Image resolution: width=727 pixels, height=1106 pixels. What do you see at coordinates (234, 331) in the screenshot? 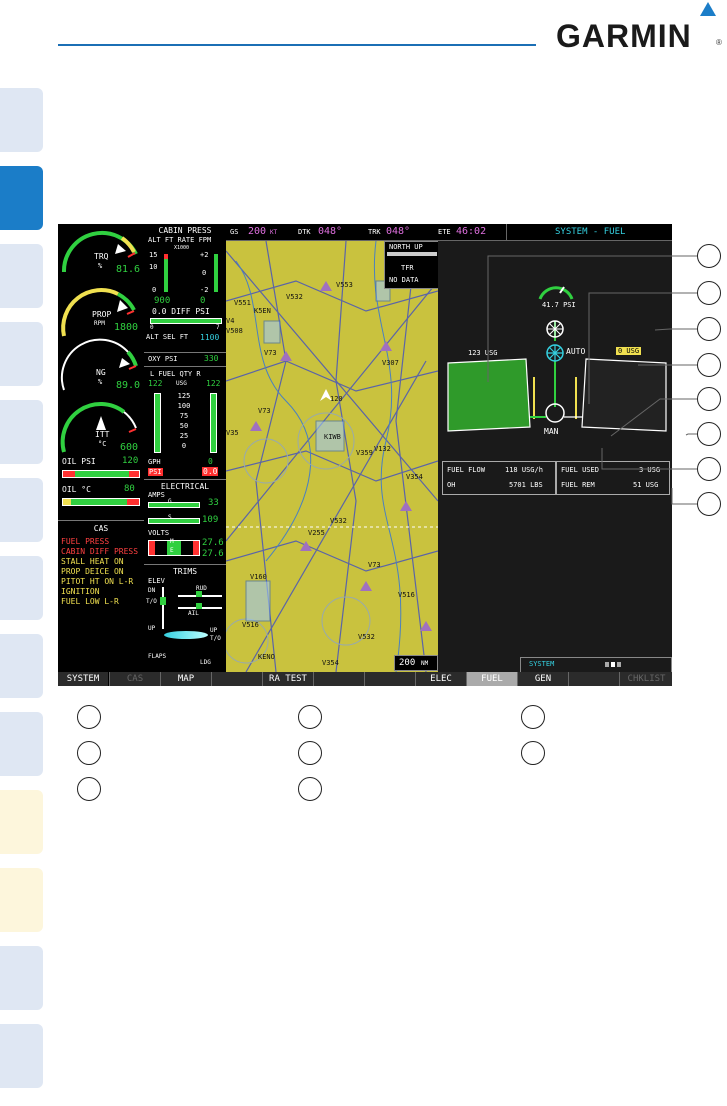
I see `map-label: V508` at bounding box center [234, 331].